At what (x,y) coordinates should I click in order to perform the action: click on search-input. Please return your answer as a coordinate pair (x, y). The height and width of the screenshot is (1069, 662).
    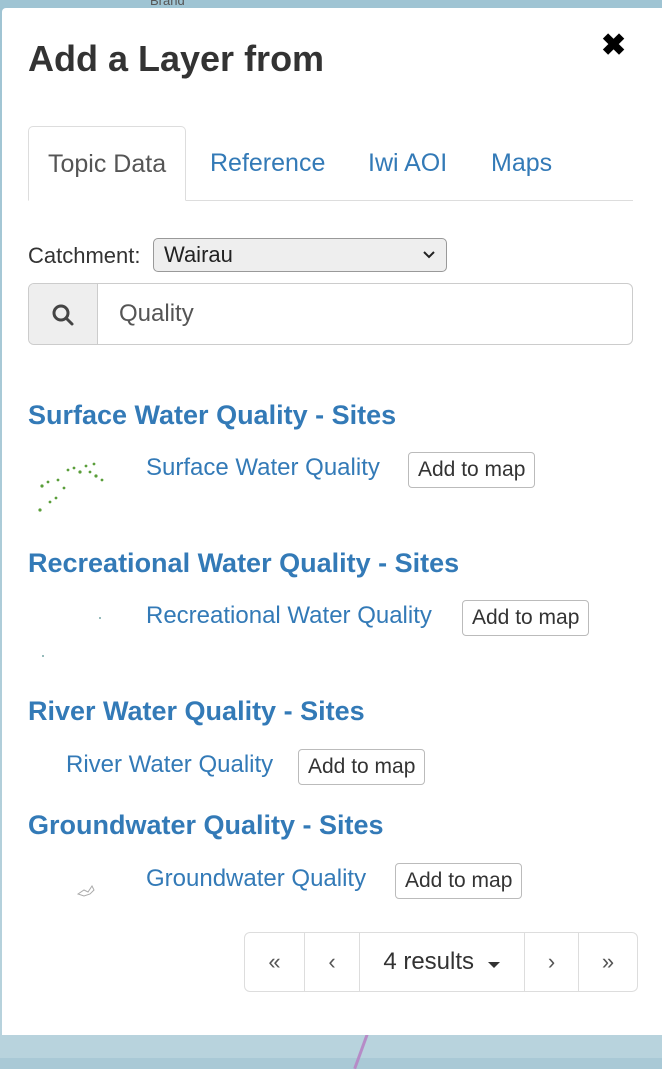
    Looking at the image, I should click on (363, 314).